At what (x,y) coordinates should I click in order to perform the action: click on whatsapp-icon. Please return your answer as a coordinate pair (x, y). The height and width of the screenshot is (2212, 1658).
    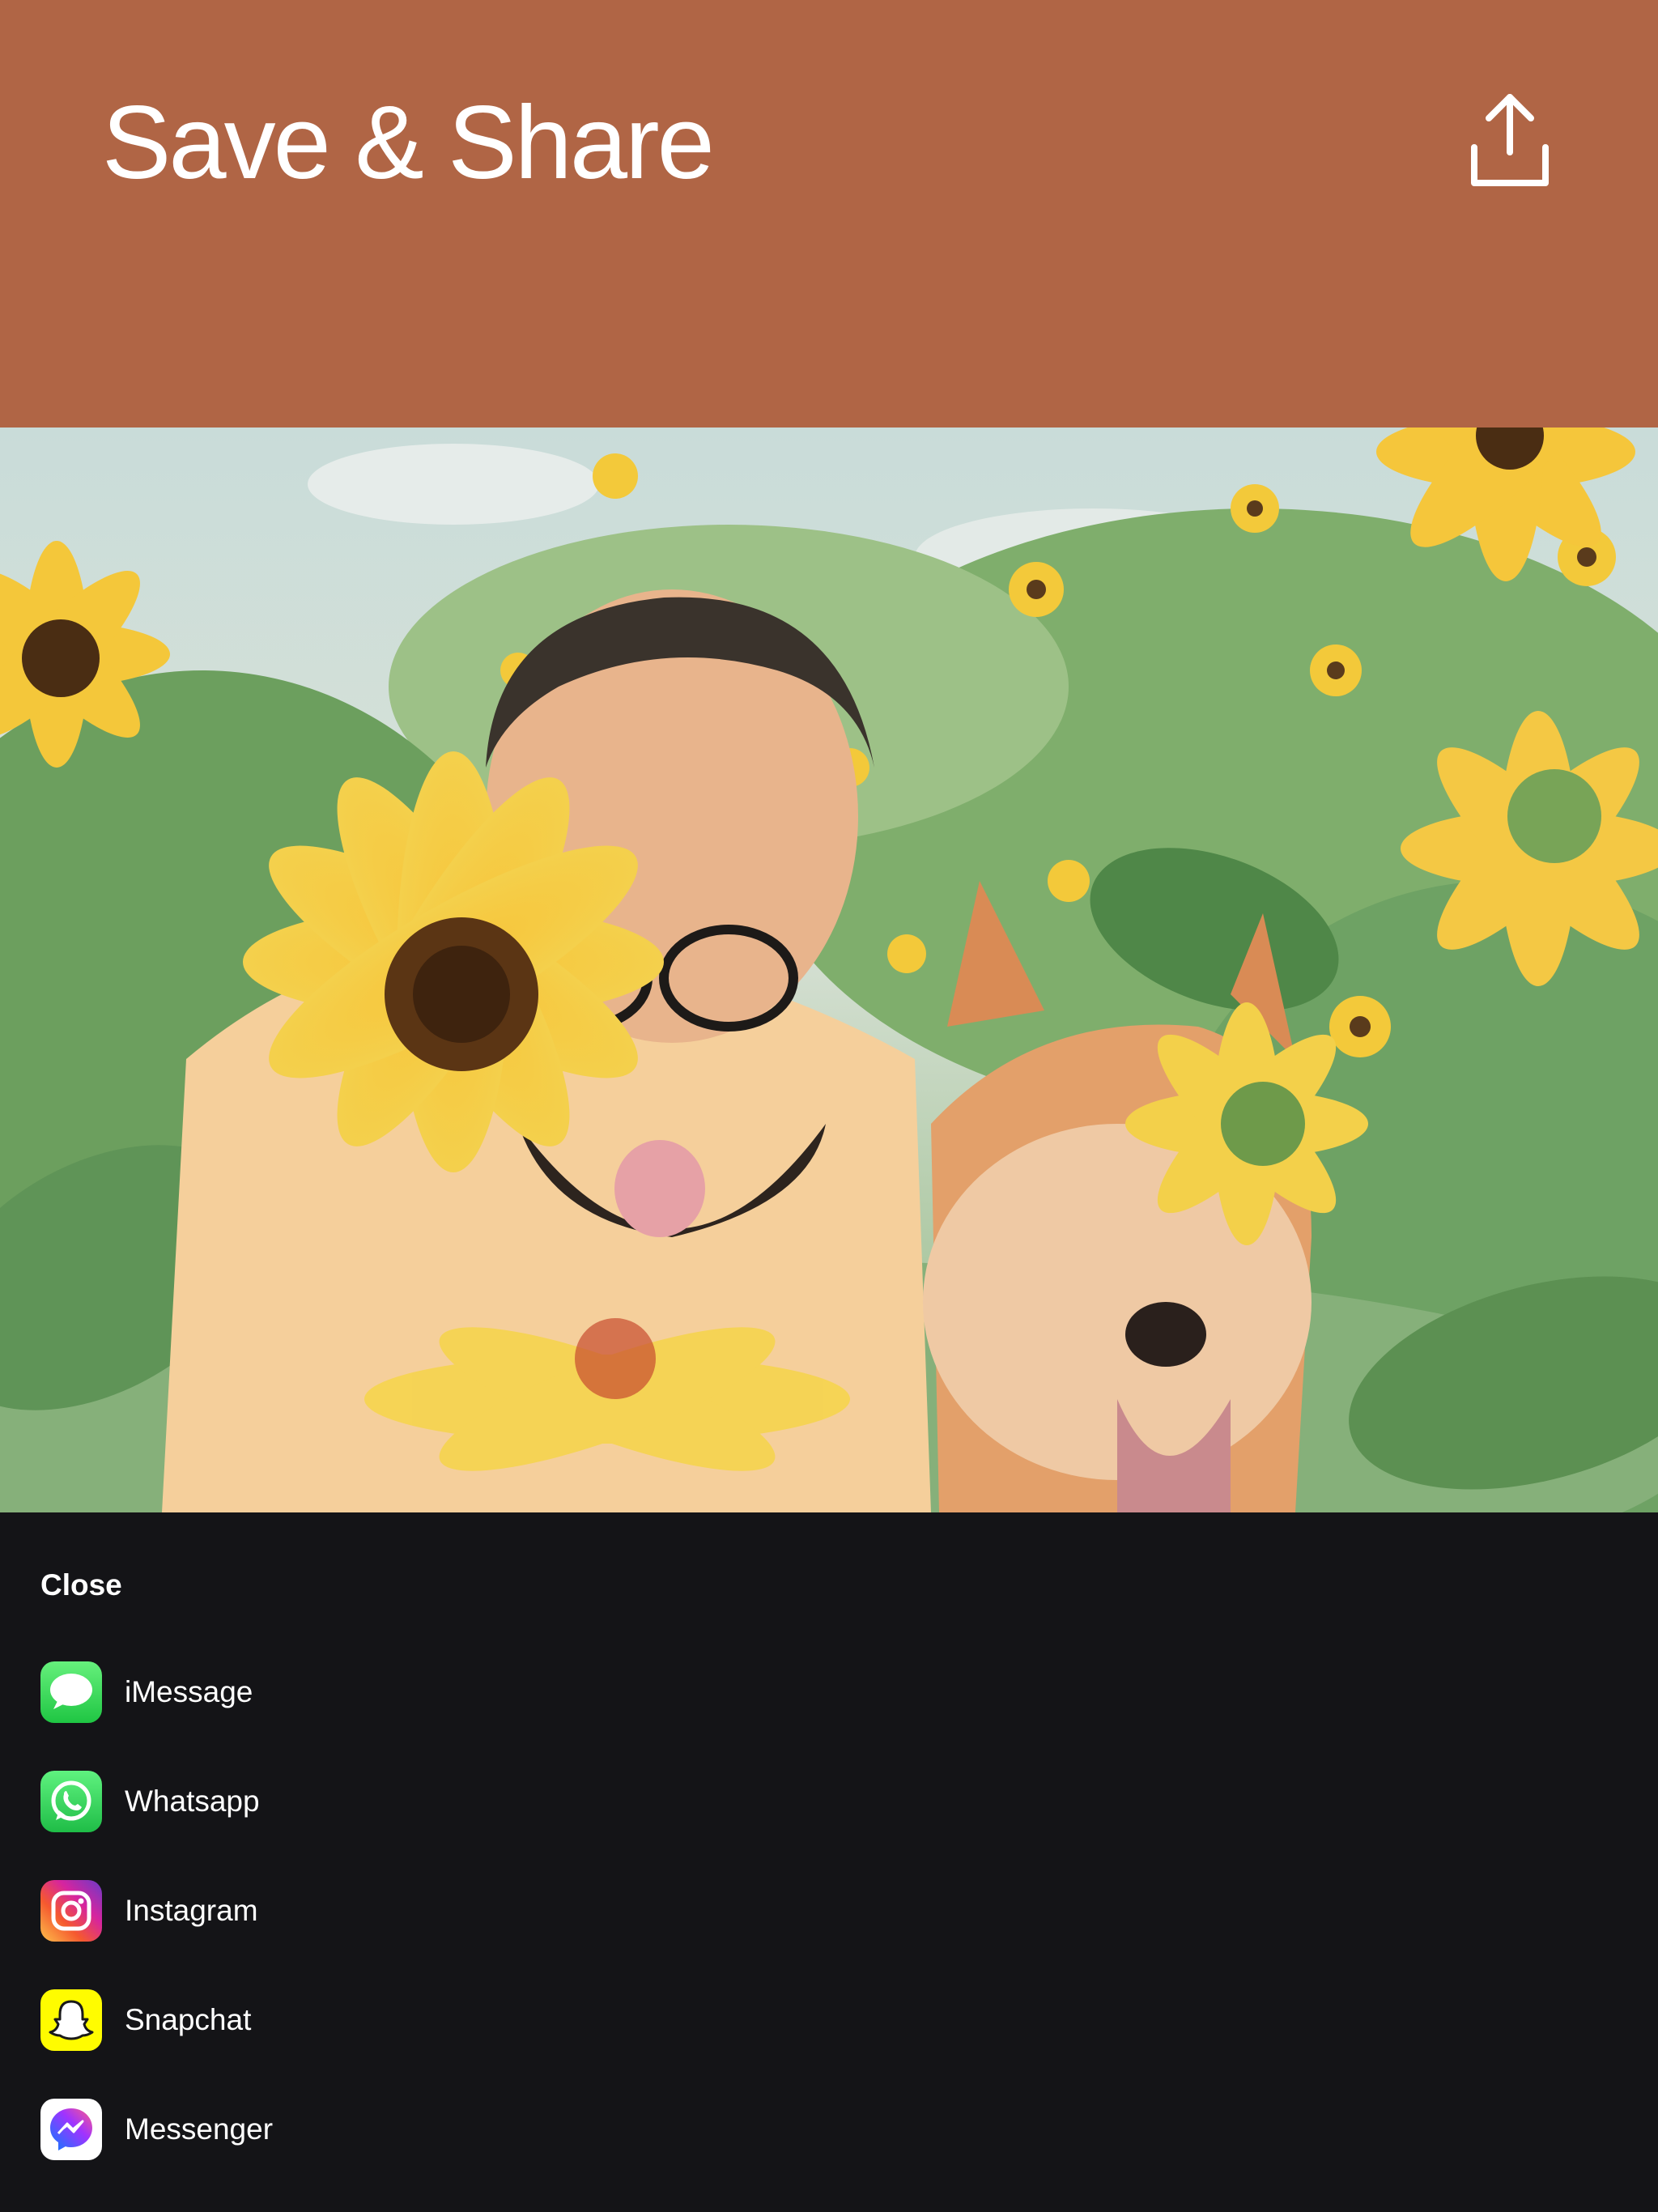
    Looking at the image, I should click on (71, 1801).